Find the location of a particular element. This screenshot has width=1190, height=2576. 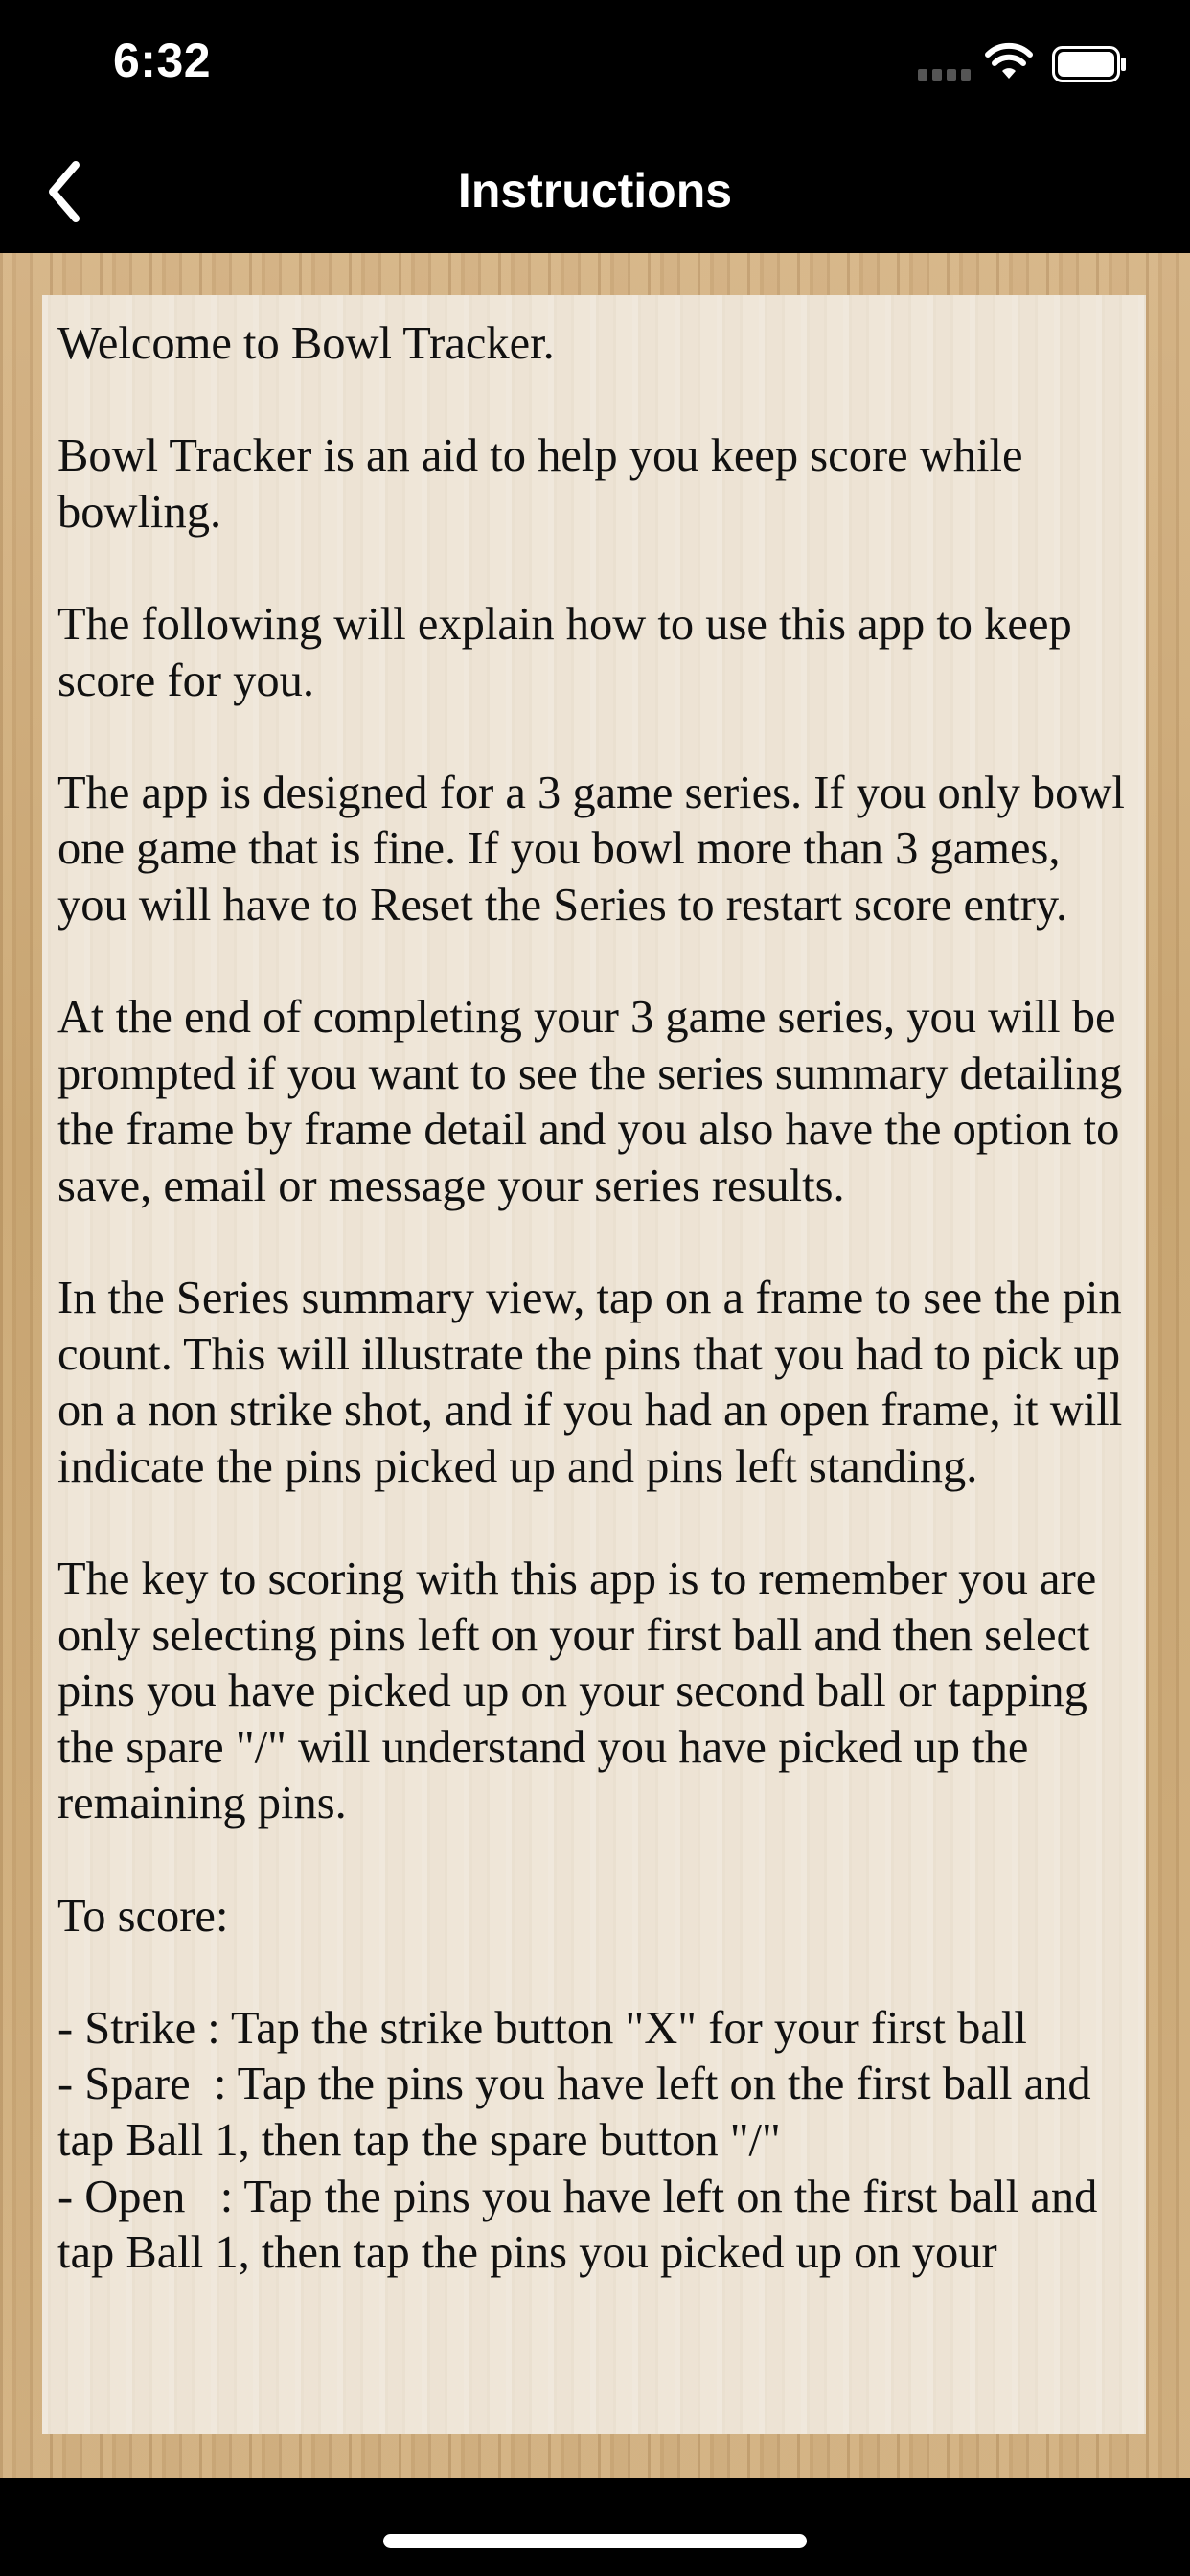

bottom-safe-area is located at coordinates (595, 2527).